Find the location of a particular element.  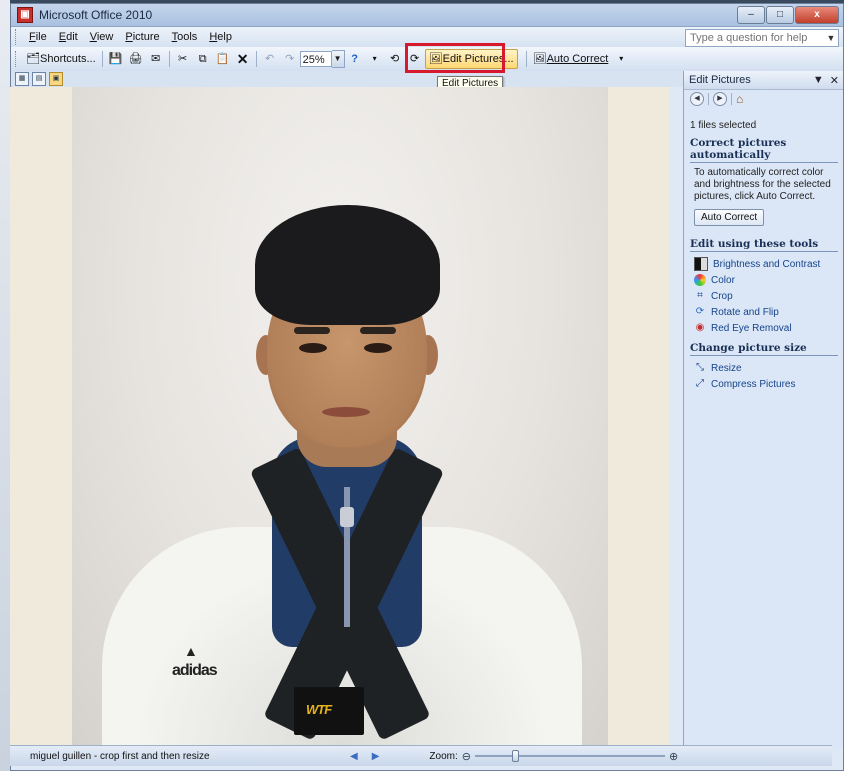

auto-correct-icon: 🖼 is located at coordinates (539, 59).